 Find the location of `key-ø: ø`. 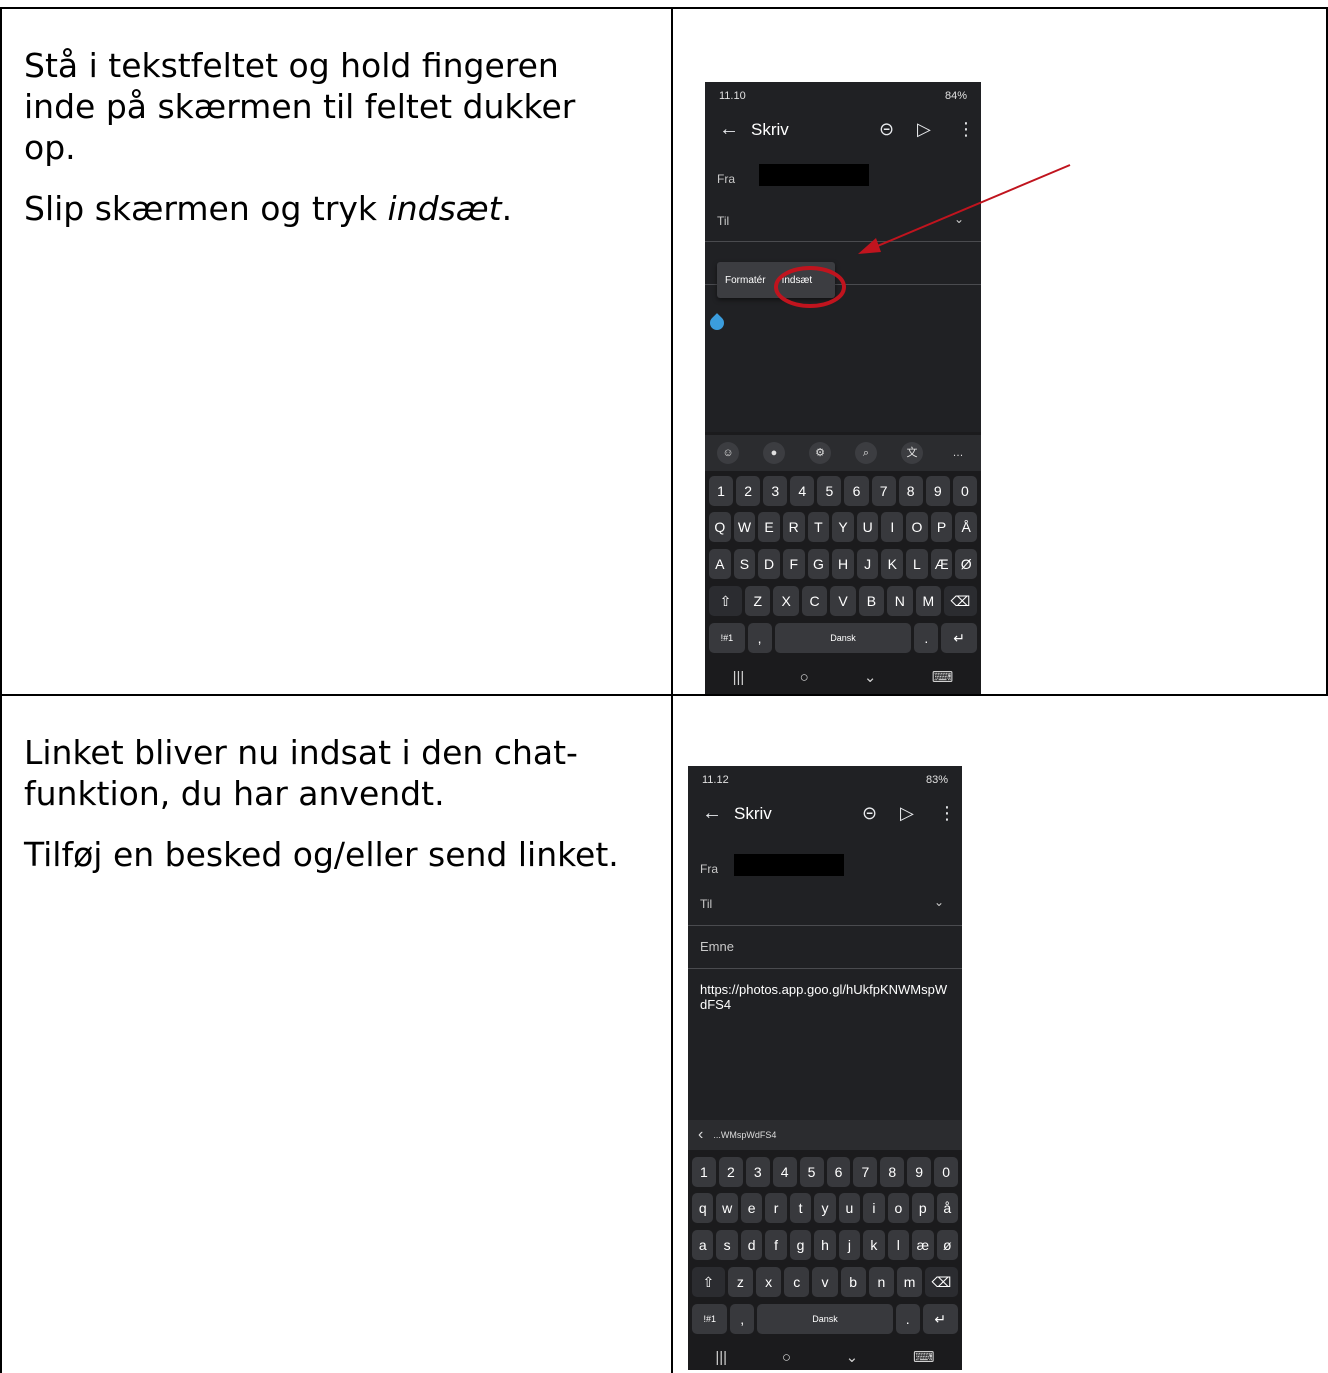

key-ø: ø is located at coordinates (947, 1245).